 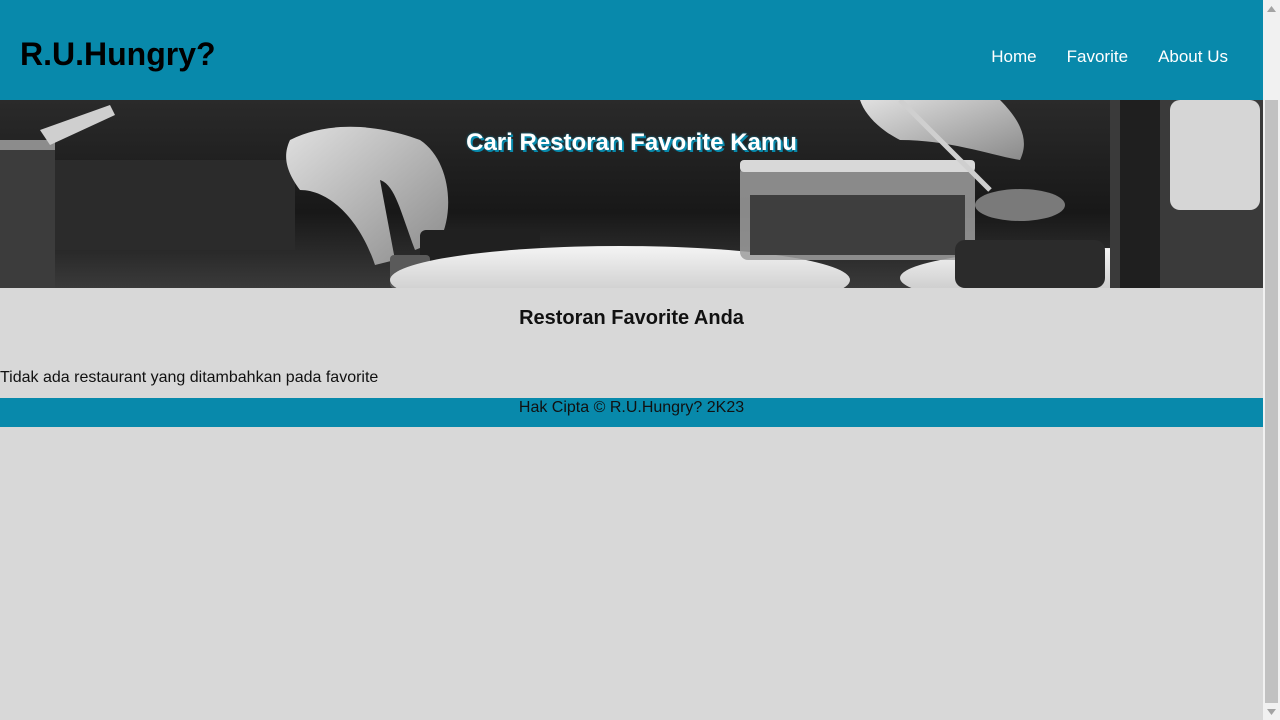 I want to click on scroll-thumb, so click(x=1271, y=401).